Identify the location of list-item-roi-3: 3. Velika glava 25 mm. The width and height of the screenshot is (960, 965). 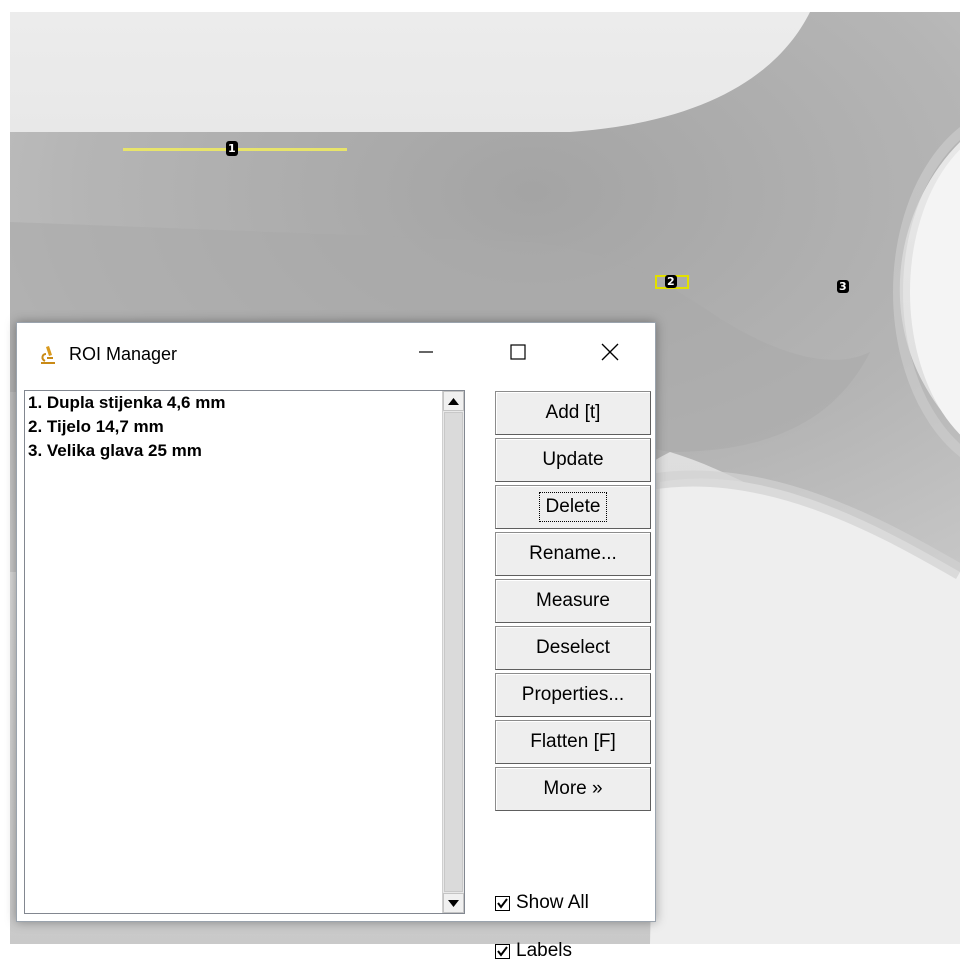
(233, 451).